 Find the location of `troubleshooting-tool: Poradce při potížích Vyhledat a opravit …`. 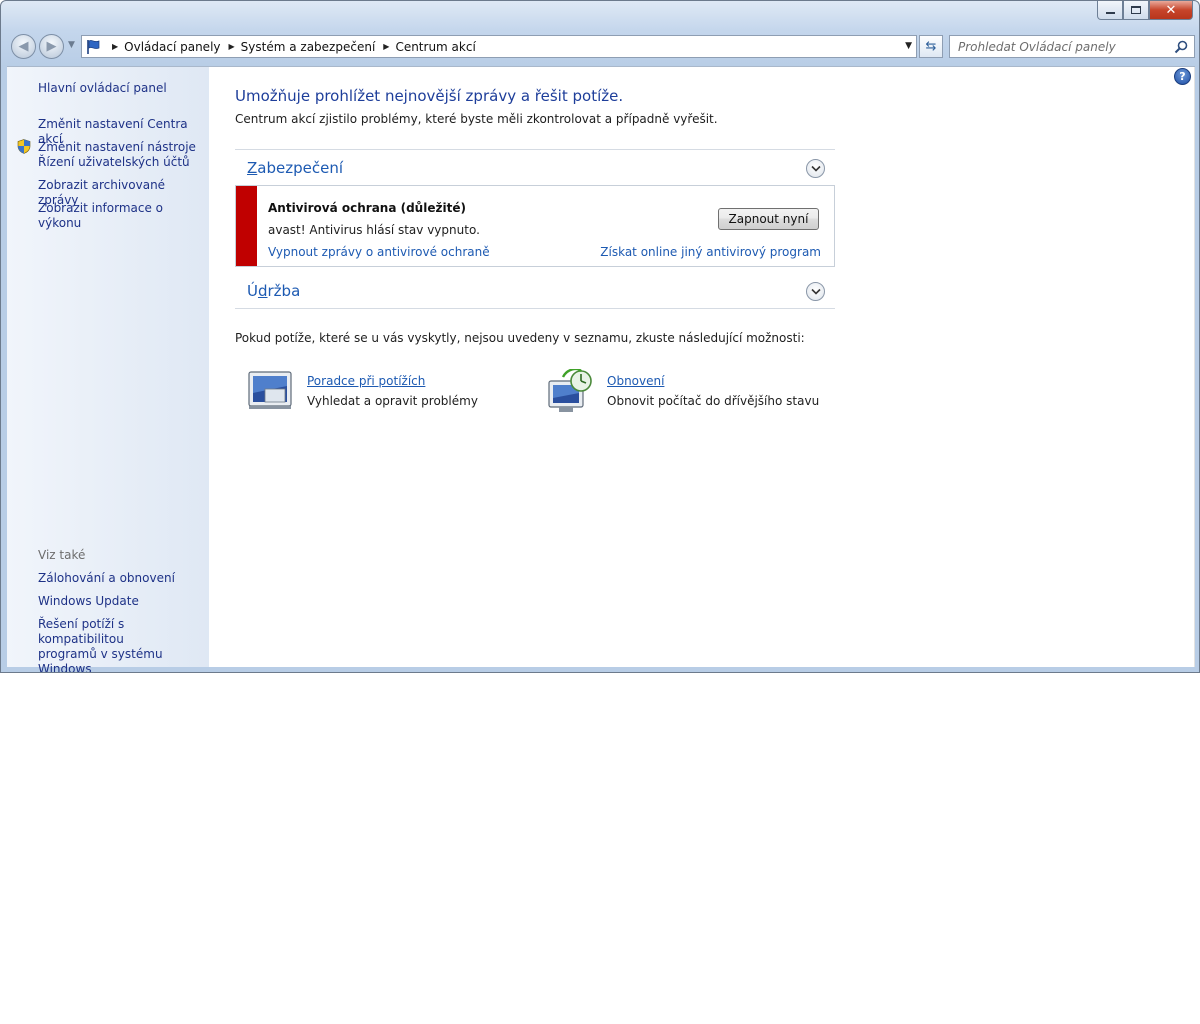

troubleshooting-tool: Poradce při potížích Vyhledat a opravit … is located at coordinates (387, 392).